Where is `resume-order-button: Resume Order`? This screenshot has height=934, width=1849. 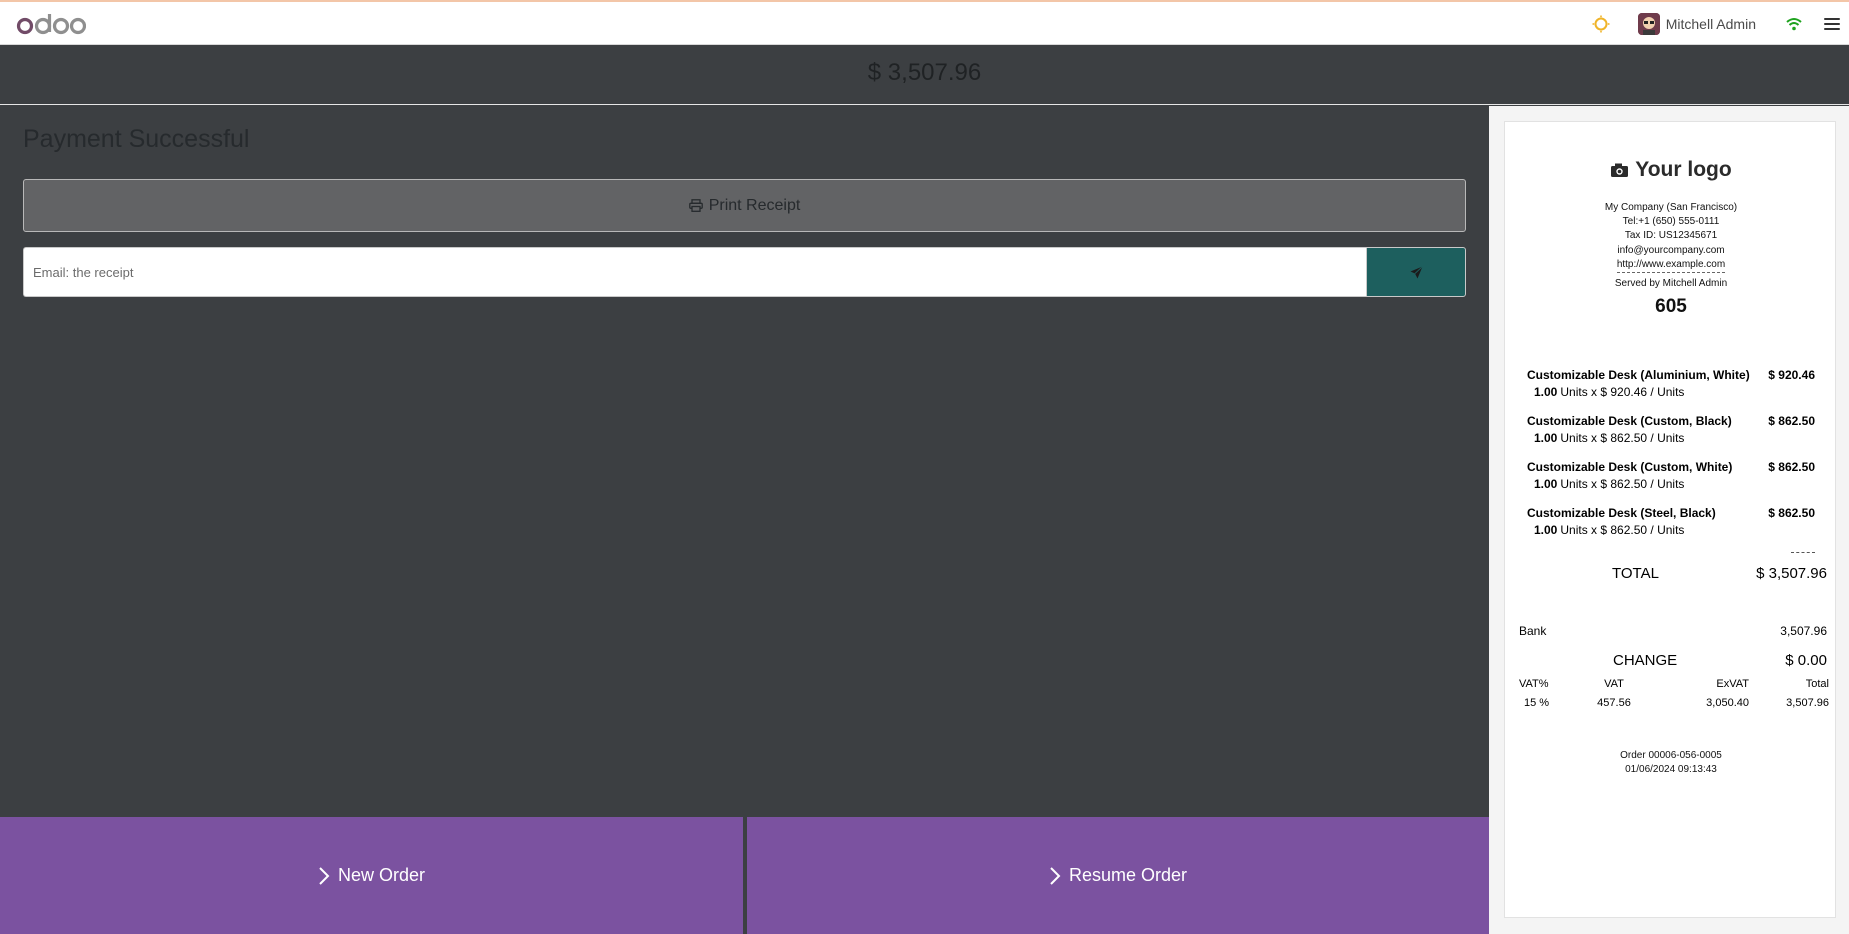 resume-order-button: Resume Order is located at coordinates (1118, 875).